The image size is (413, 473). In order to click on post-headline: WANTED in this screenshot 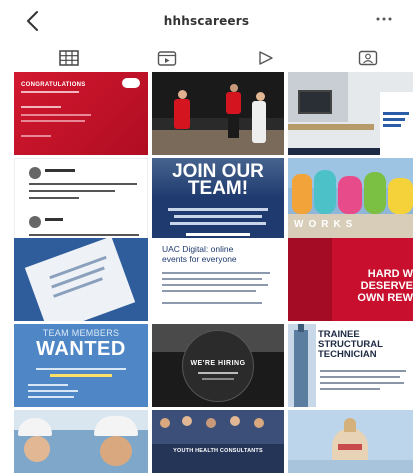, I will do `click(81, 349)`.